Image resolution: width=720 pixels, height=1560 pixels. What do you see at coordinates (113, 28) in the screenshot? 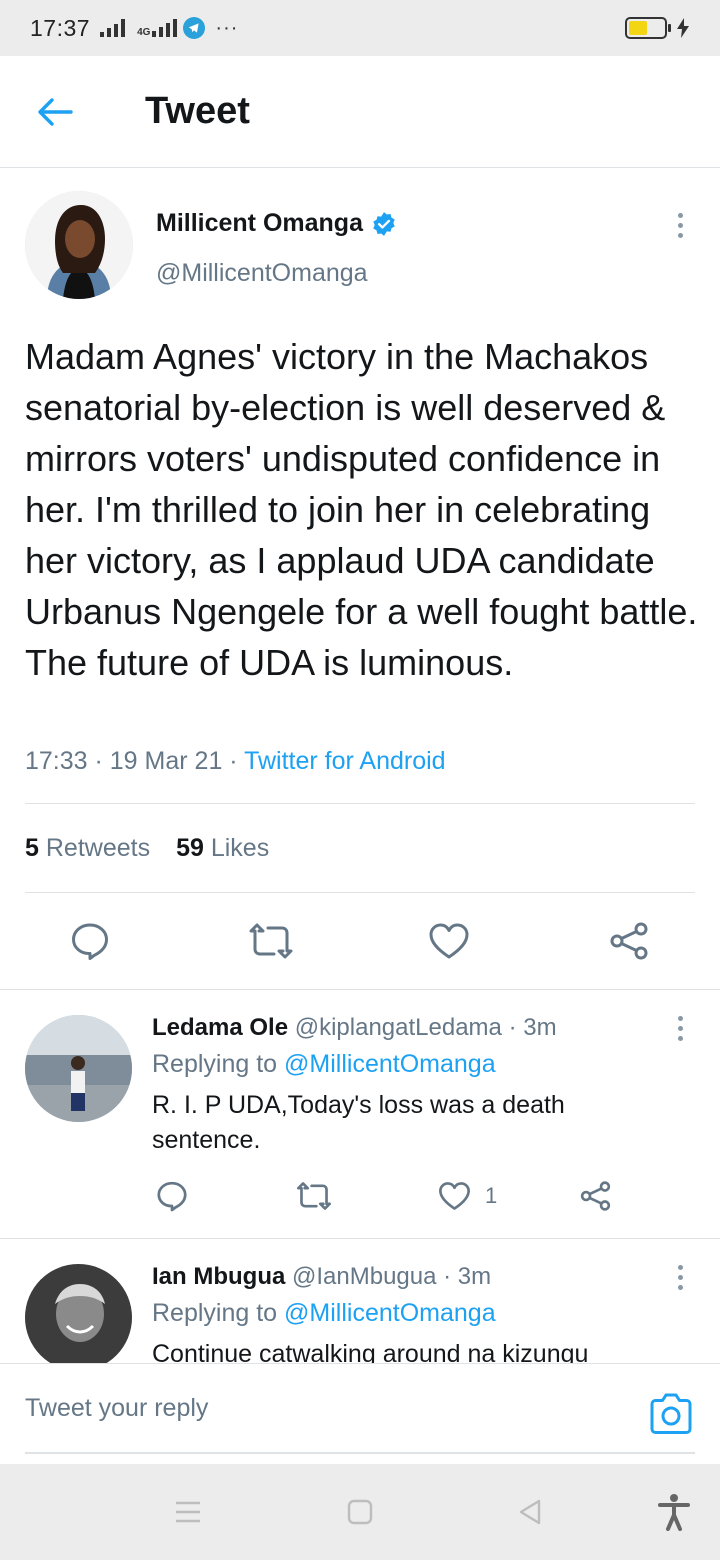
I see `signal-icon` at bounding box center [113, 28].